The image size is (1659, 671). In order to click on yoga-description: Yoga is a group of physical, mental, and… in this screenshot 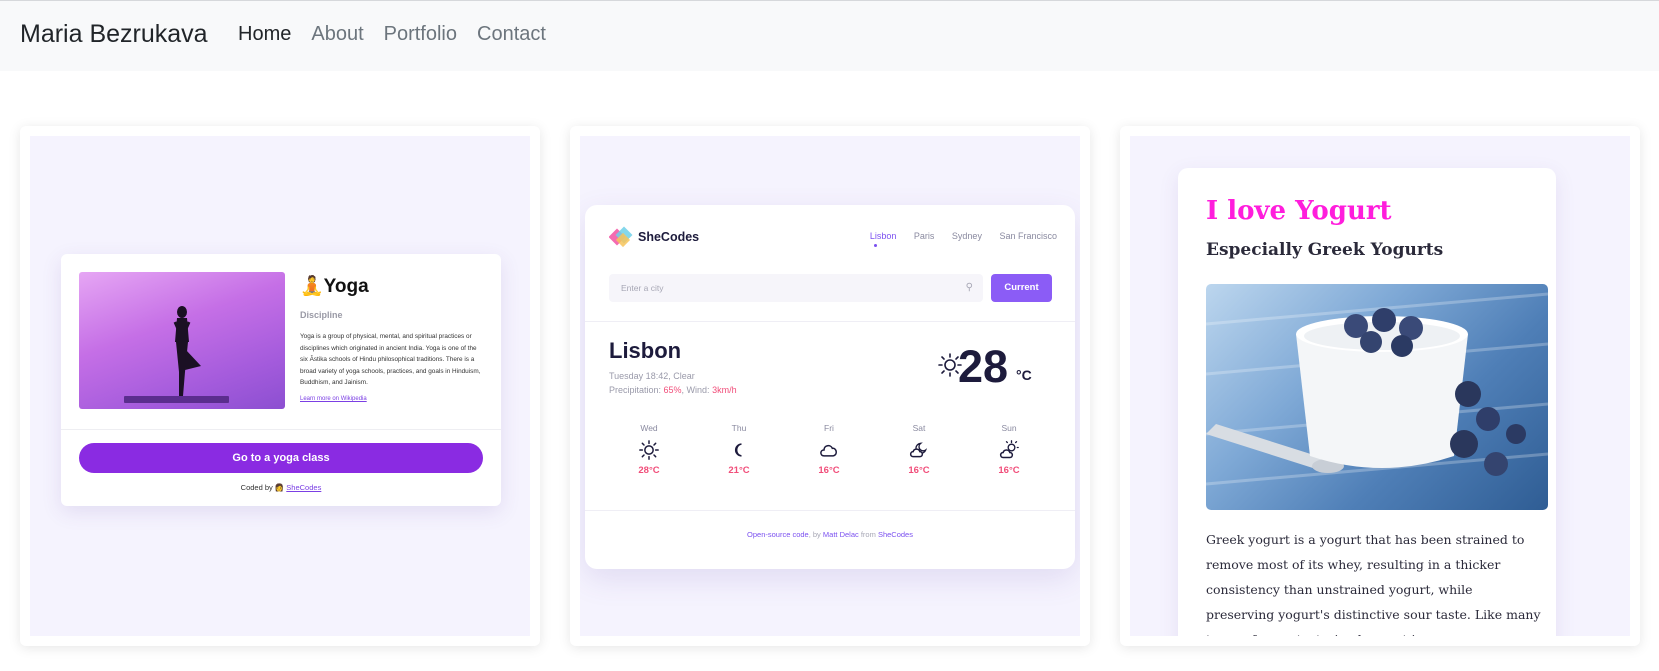, I will do `click(390, 360)`.